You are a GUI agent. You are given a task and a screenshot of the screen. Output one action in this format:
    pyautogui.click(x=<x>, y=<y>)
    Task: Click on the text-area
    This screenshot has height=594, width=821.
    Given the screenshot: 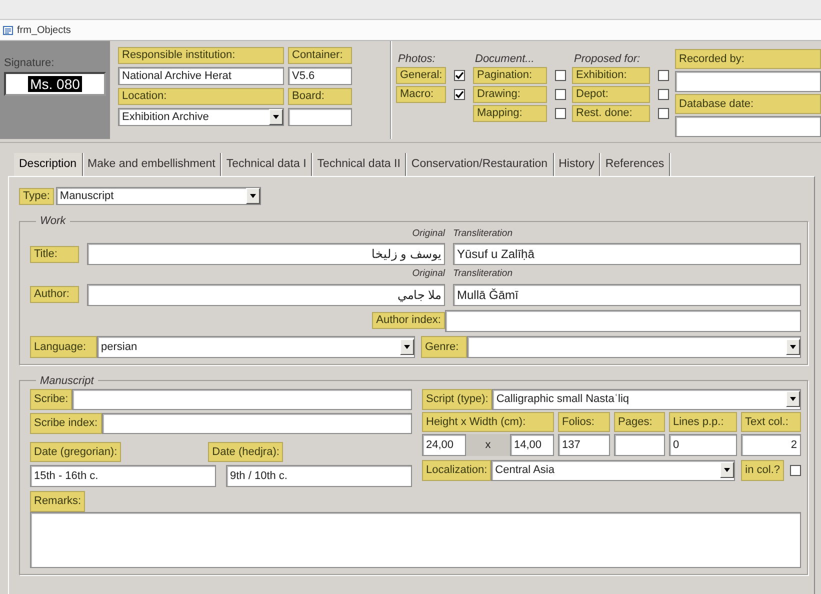 What is the action you would take?
    pyautogui.click(x=415, y=540)
    